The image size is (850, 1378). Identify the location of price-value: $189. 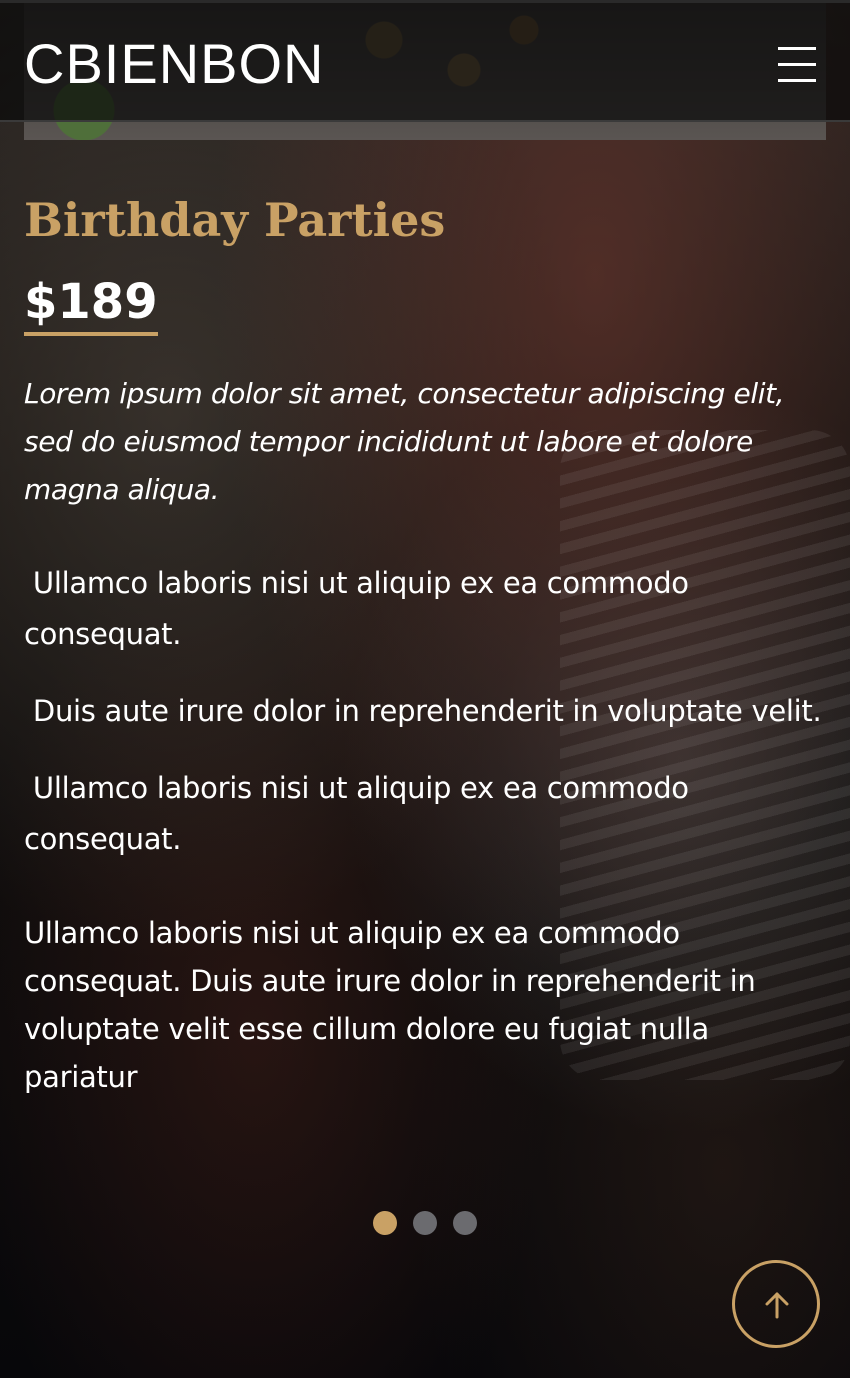
(91, 302).